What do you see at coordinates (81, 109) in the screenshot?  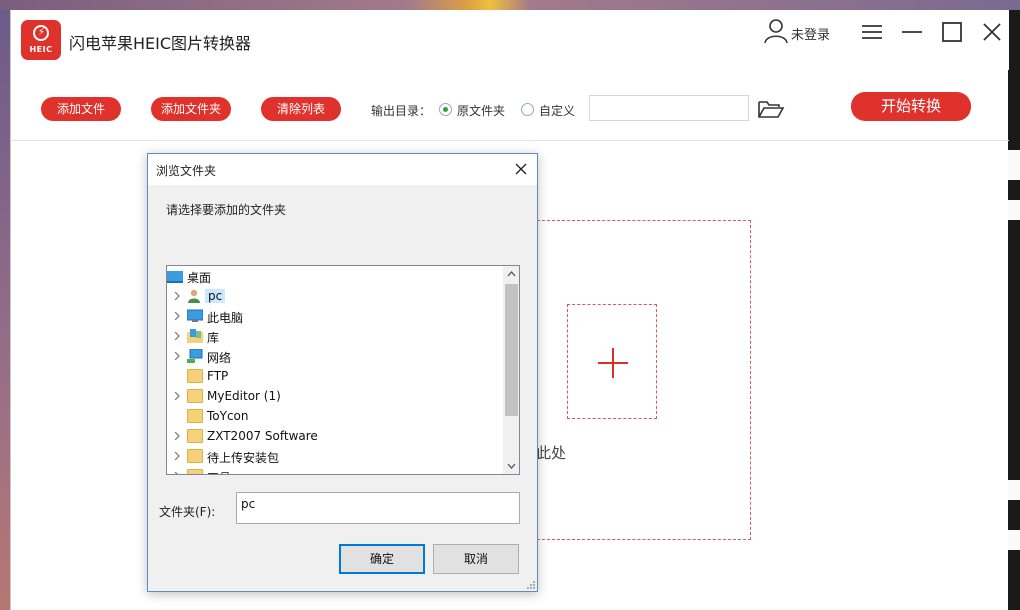 I see `add-file-button: 添加文件` at bounding box center [81, 109].